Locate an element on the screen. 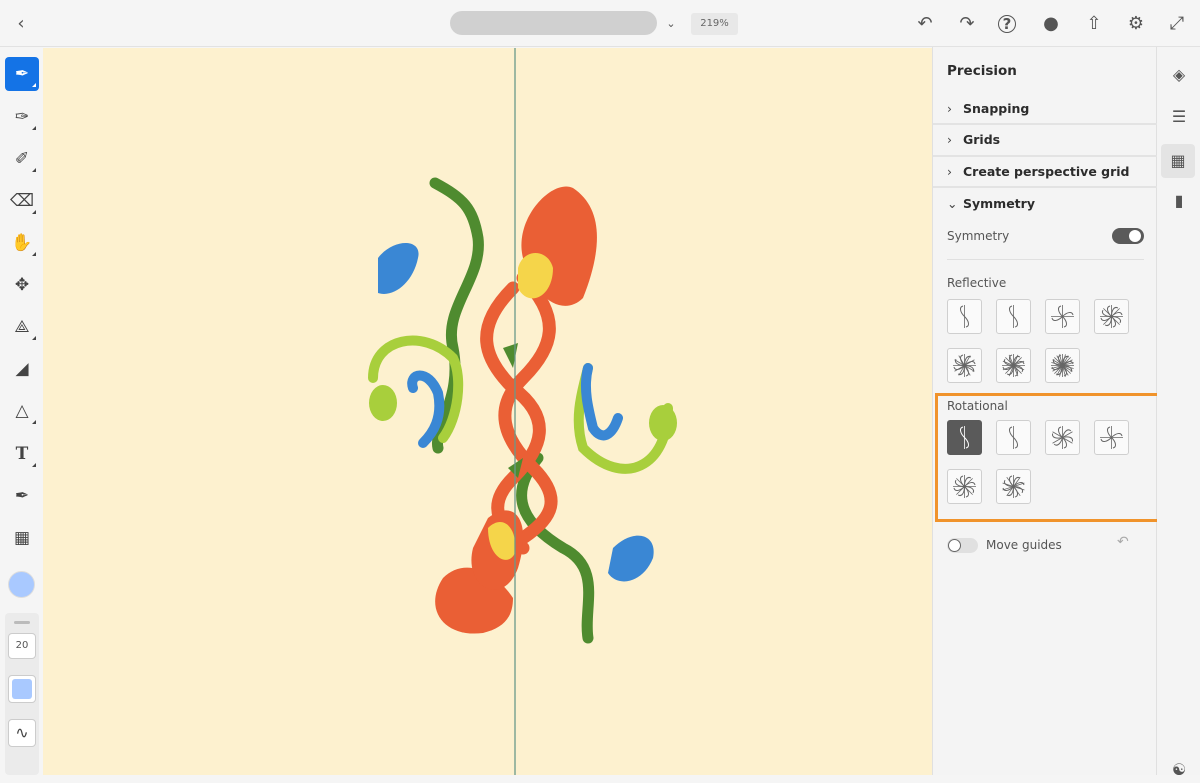  eraser-tool: ⌫ is located at coordinates (22, 201).